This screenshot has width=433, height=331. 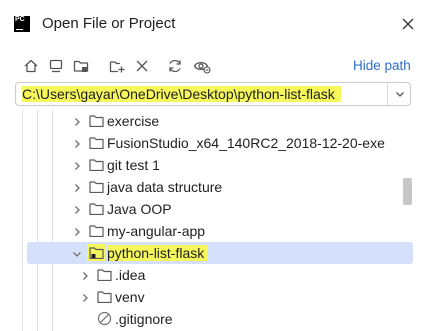 What do you see at coordinates (209, 165) in the screenshot?
I see `tree-row: git test 1` at bounding box center [209, 165].